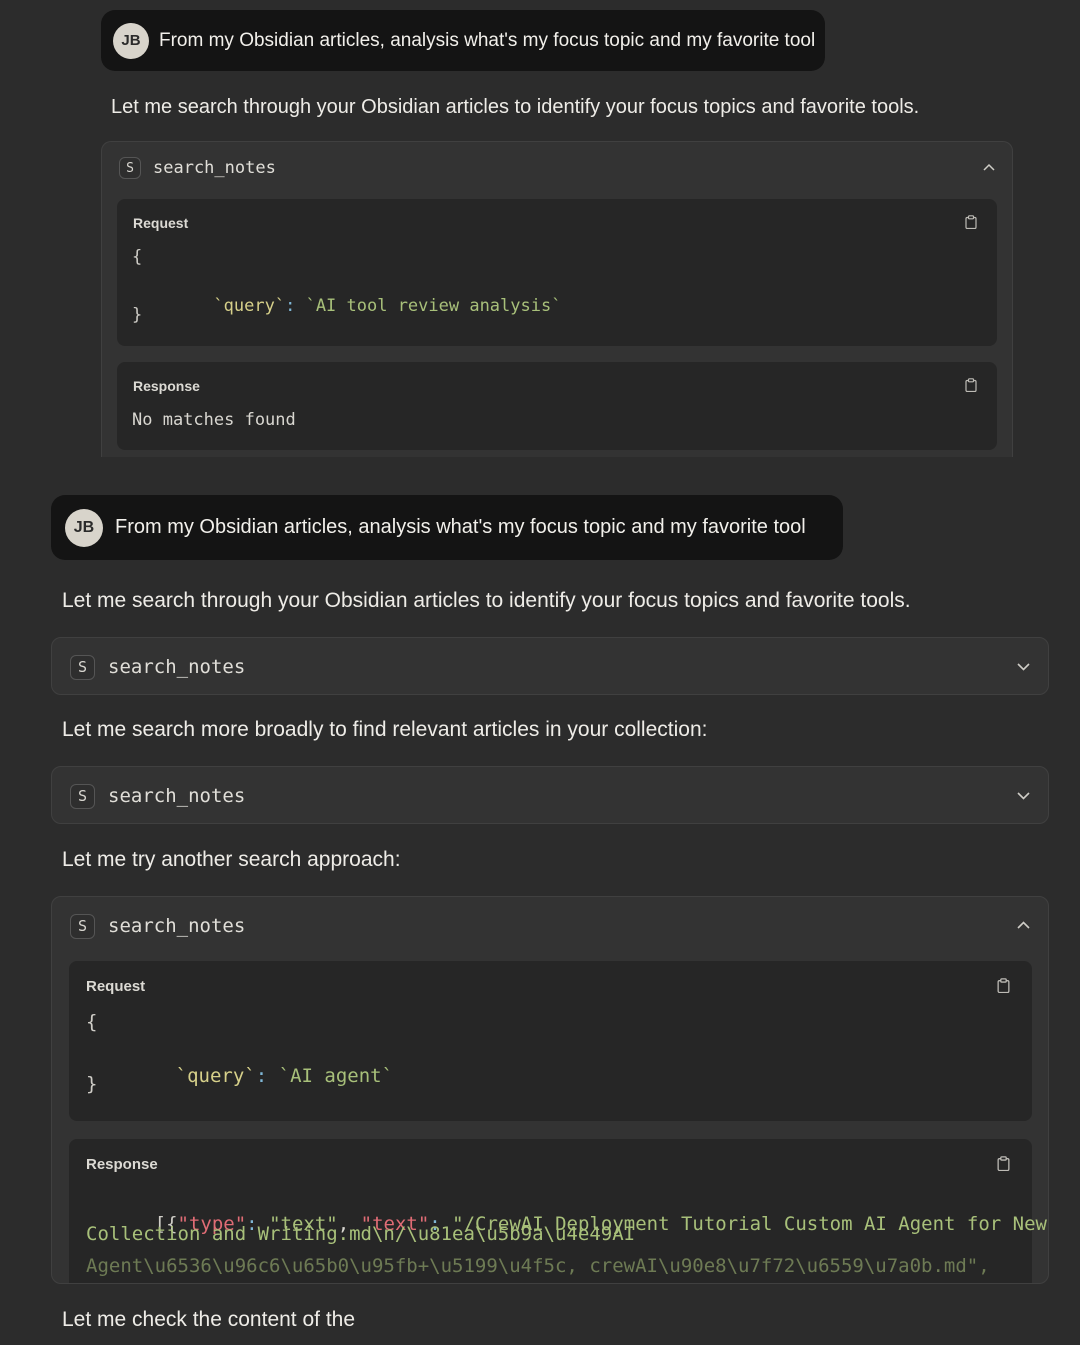  I want to click on code-query-line: `query`: `AI tool review analysis`, so click(356, 306).